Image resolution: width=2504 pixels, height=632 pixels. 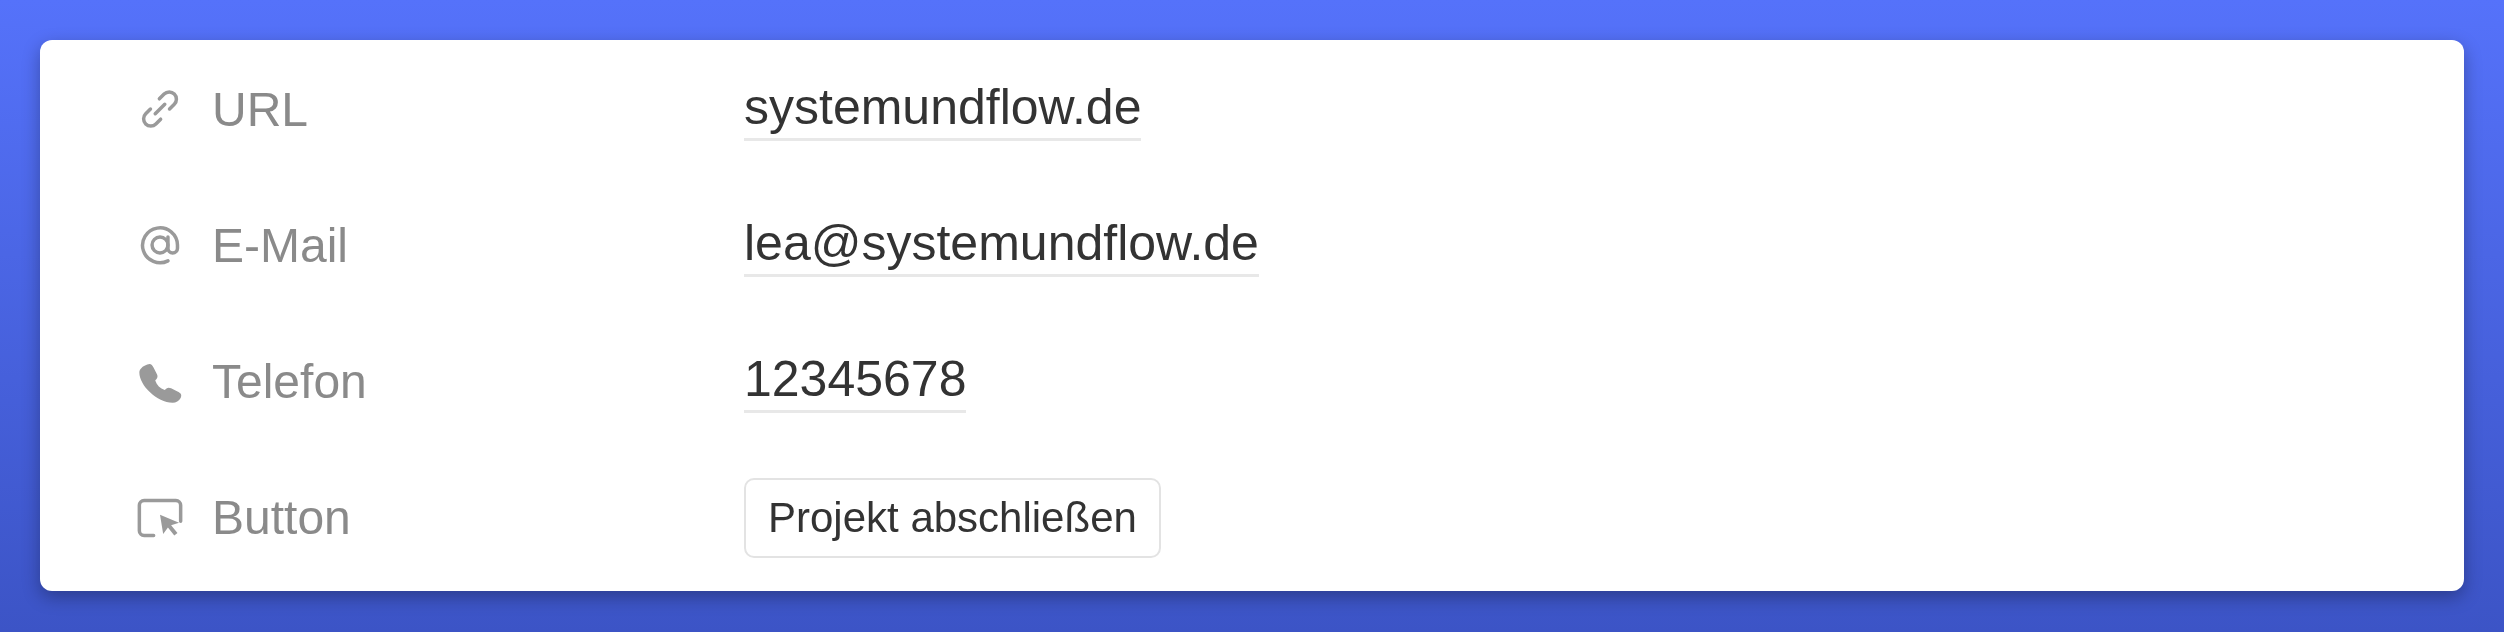 What do you see at coordinates (281, 518) in the screenshot?
I see `field-label: Button` at bounding box center [281, 518].